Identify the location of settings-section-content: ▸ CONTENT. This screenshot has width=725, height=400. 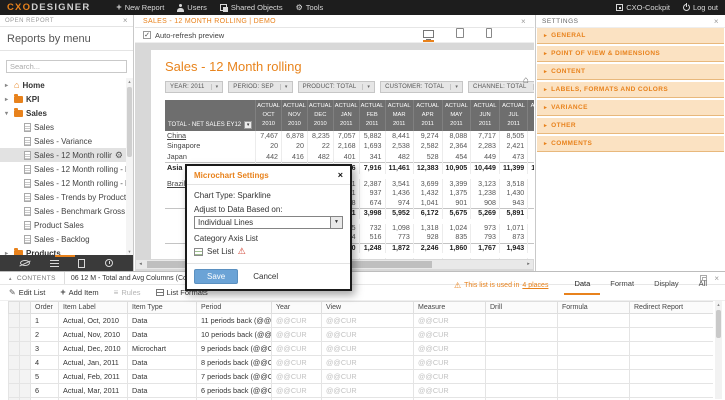
(630, 72).